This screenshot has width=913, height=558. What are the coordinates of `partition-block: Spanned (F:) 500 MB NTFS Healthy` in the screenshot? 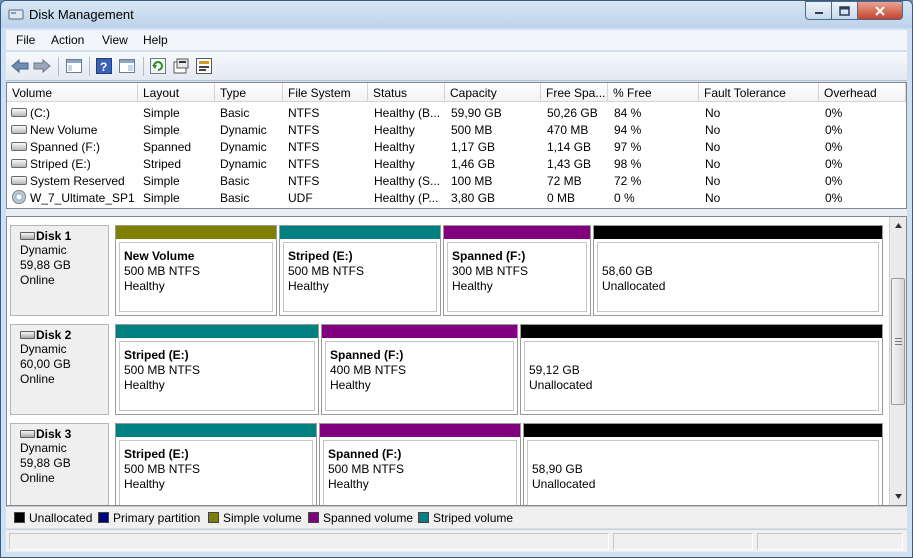 It's located at (420, 464).